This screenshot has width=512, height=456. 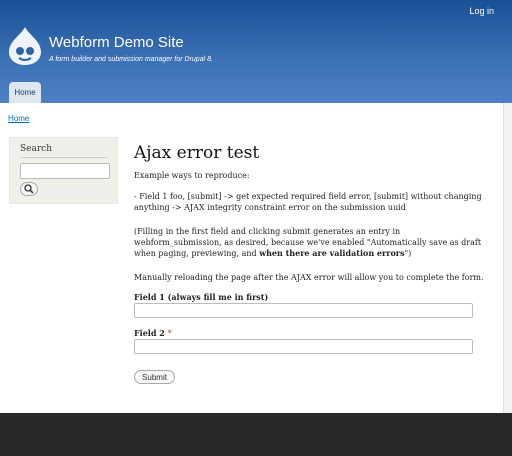 What do you see at coordinates (481, 11) in the screenshot?
I see `login-link: Log in` at bounding box center [481, 11].